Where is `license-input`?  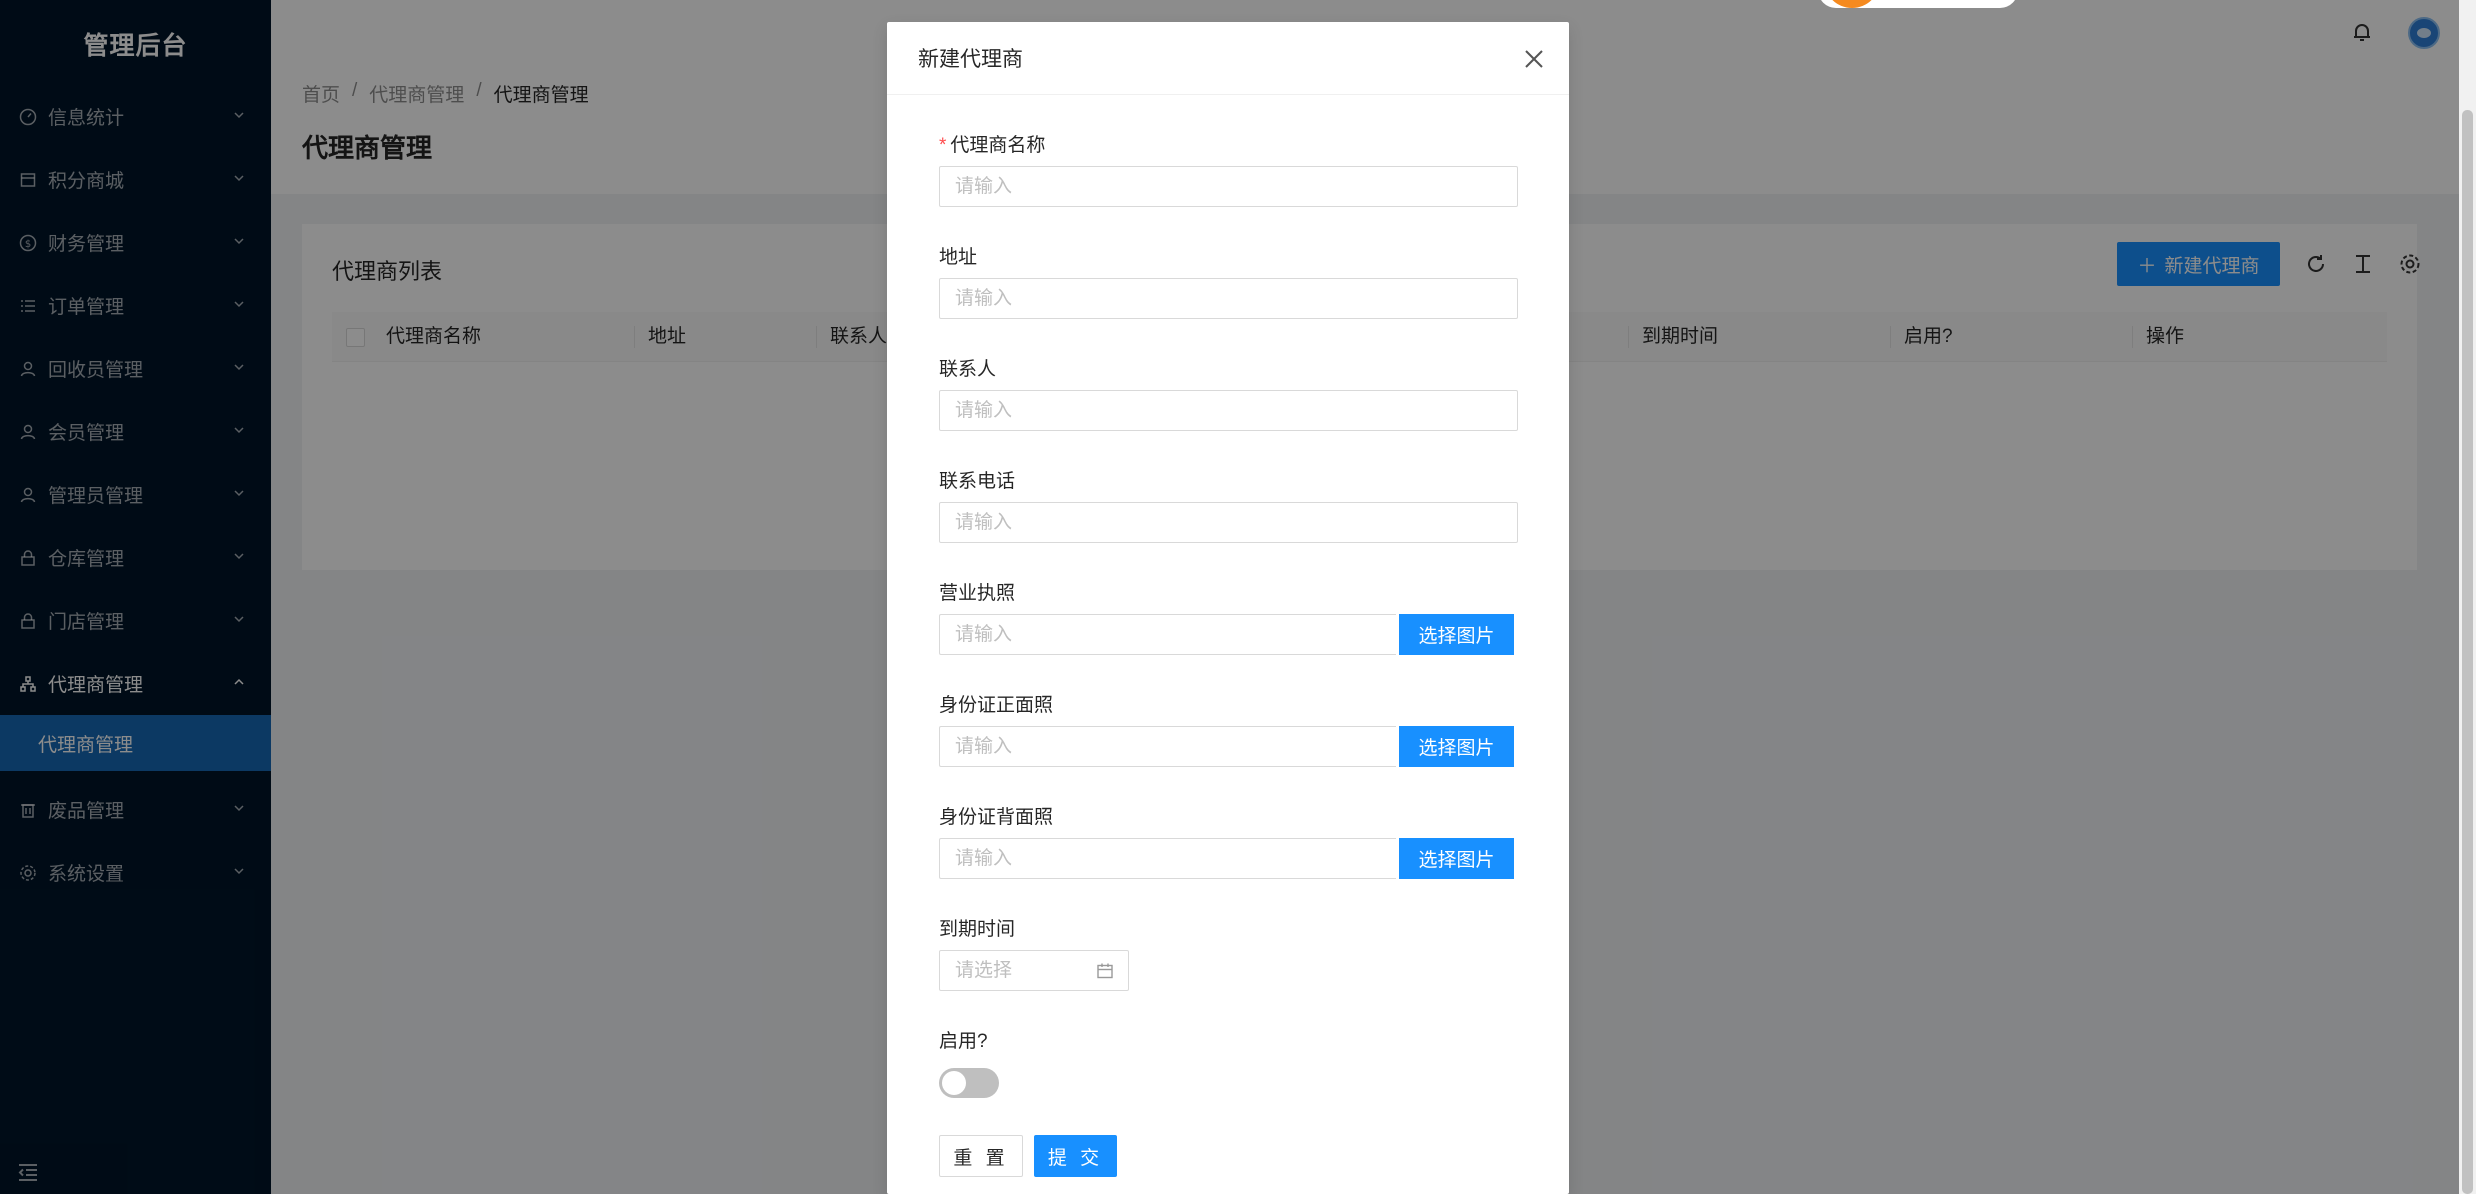
license-input is located at coordinates (1167, 634).